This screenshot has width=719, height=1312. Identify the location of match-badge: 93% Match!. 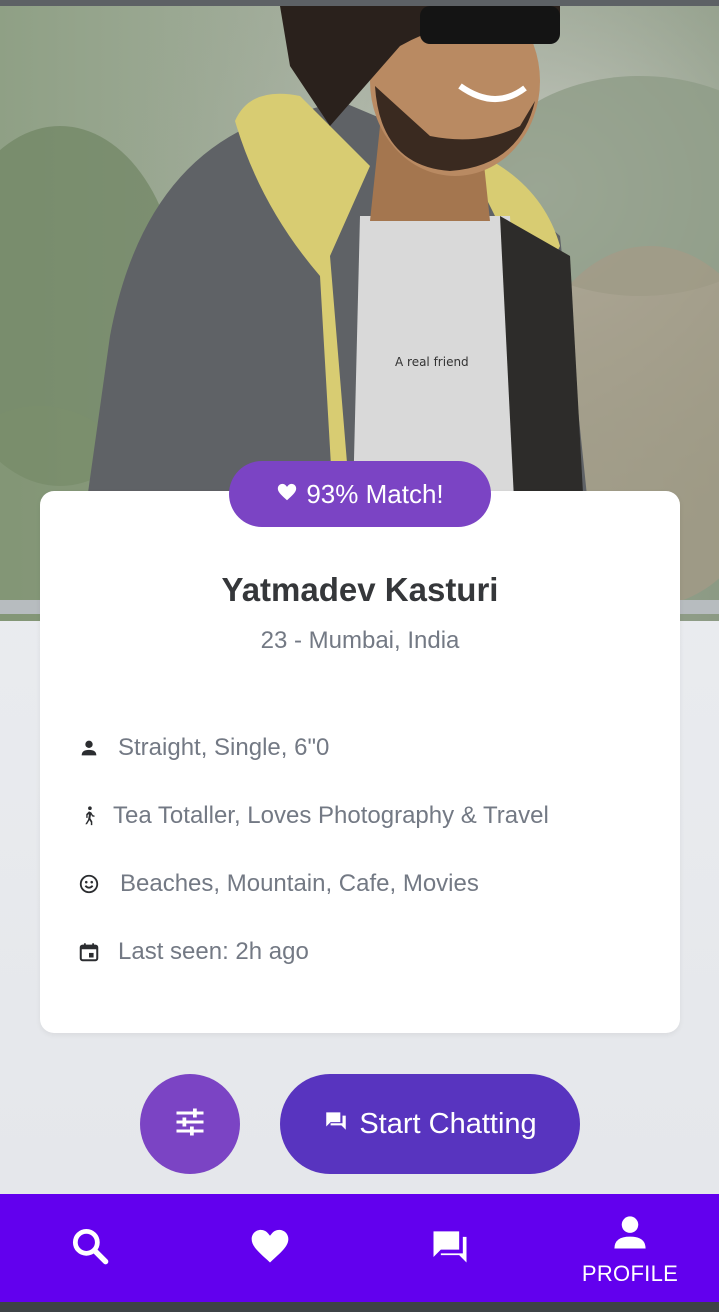
(360, 494).